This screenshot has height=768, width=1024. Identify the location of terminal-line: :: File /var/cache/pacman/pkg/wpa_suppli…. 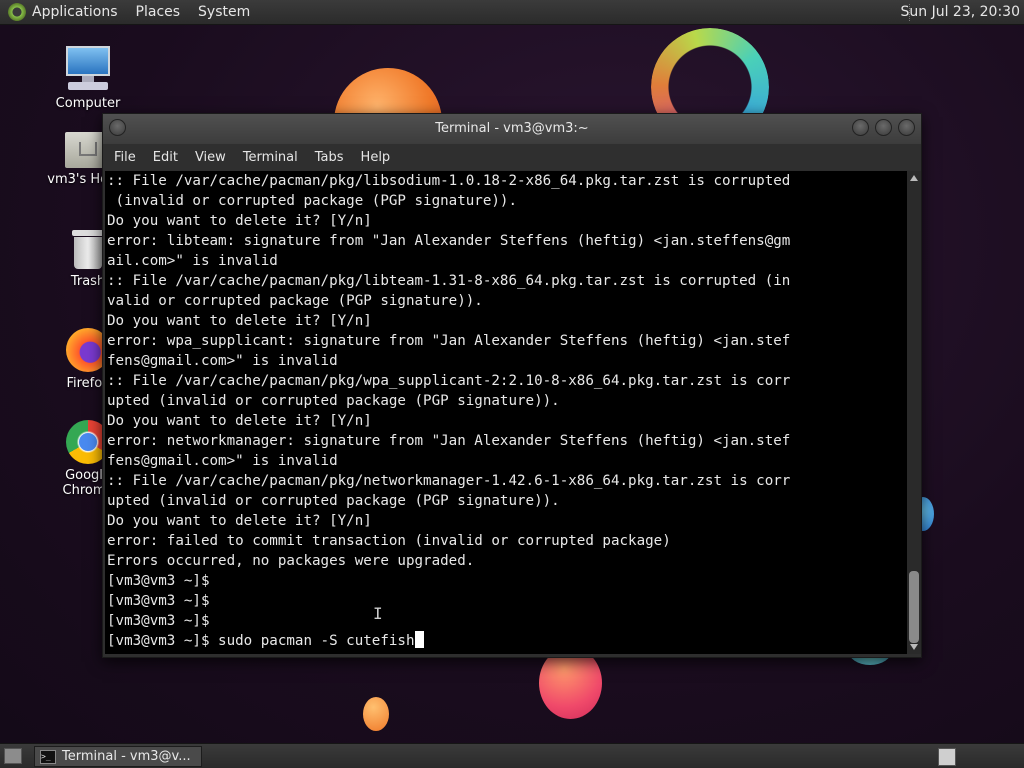
(449, 381).